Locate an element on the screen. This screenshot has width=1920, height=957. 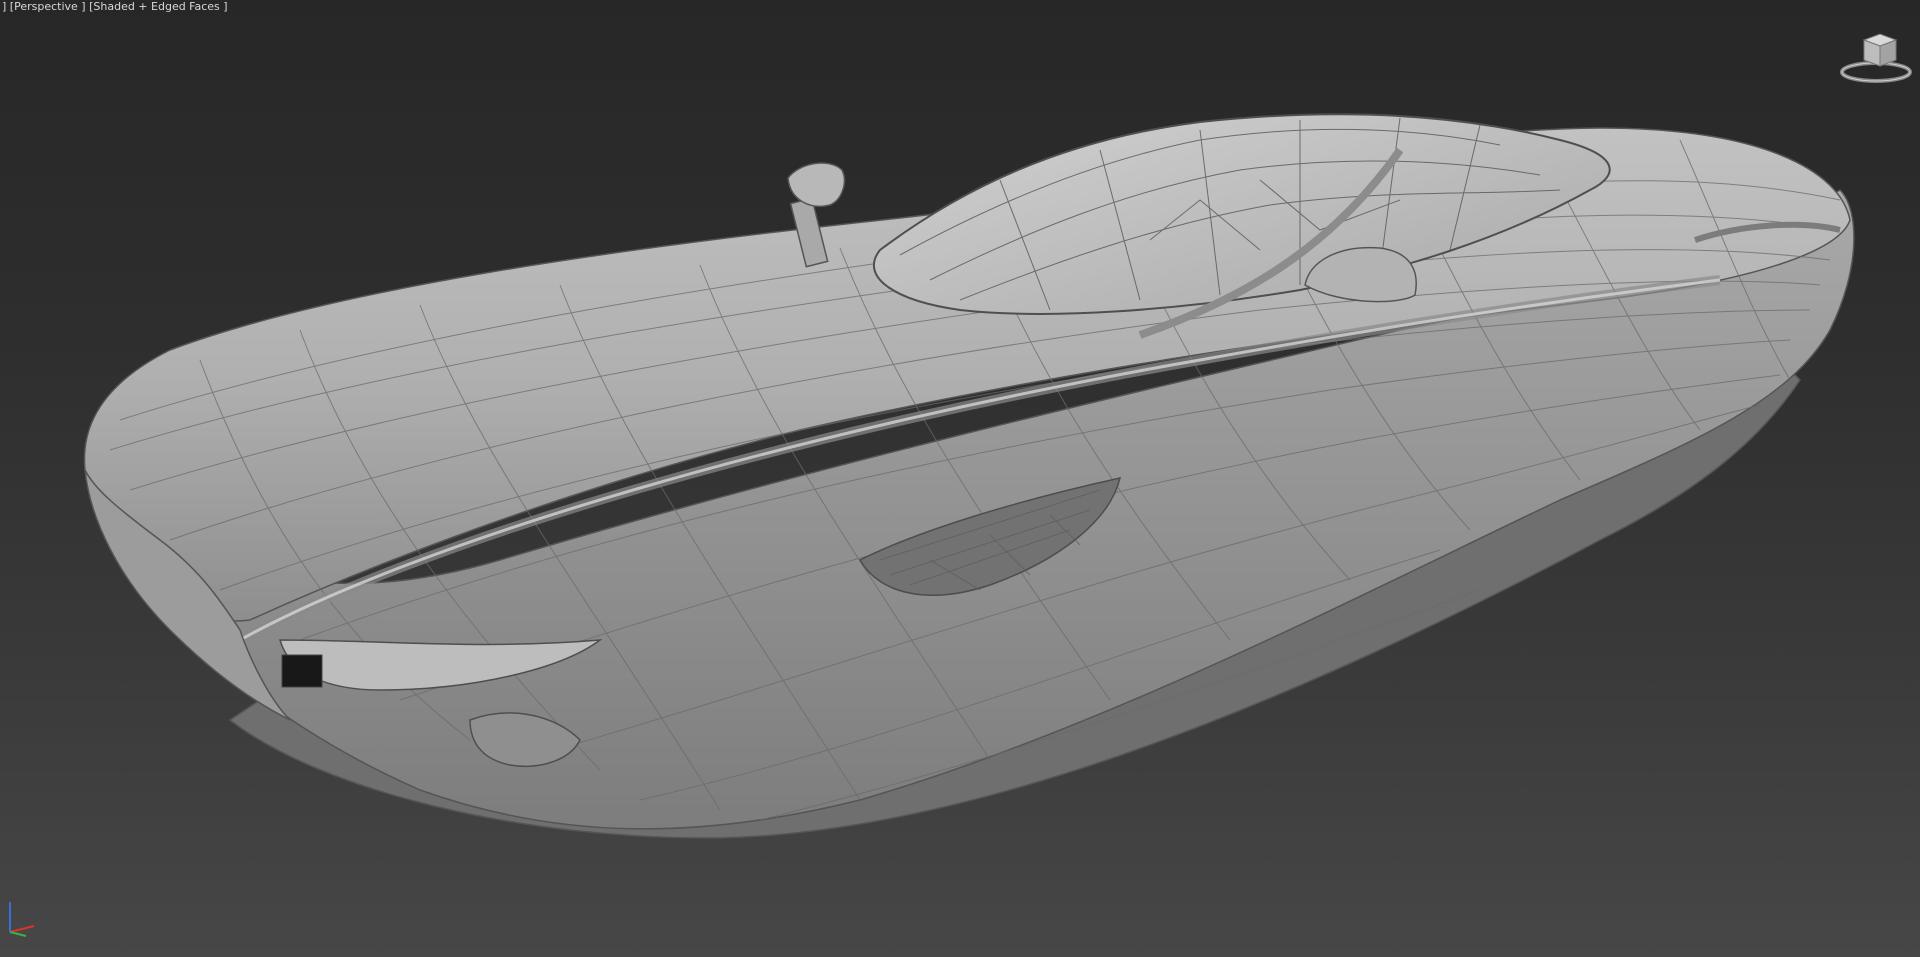
viewcube-icon is located at coordinates (1876, 58).